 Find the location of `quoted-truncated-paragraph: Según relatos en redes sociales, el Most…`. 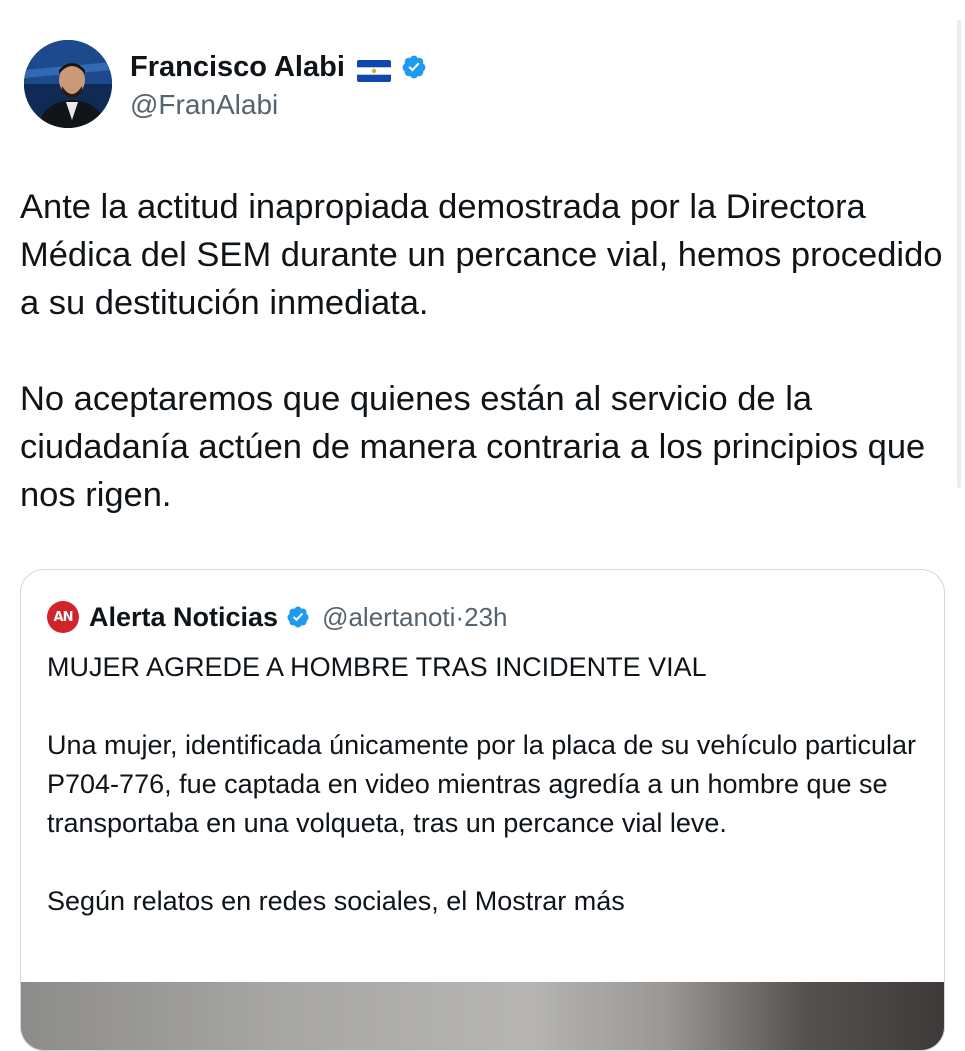

quoted-truncated-paragraph: Según relatos en redes sociales, el Most… is located at coordinates (487, 901).